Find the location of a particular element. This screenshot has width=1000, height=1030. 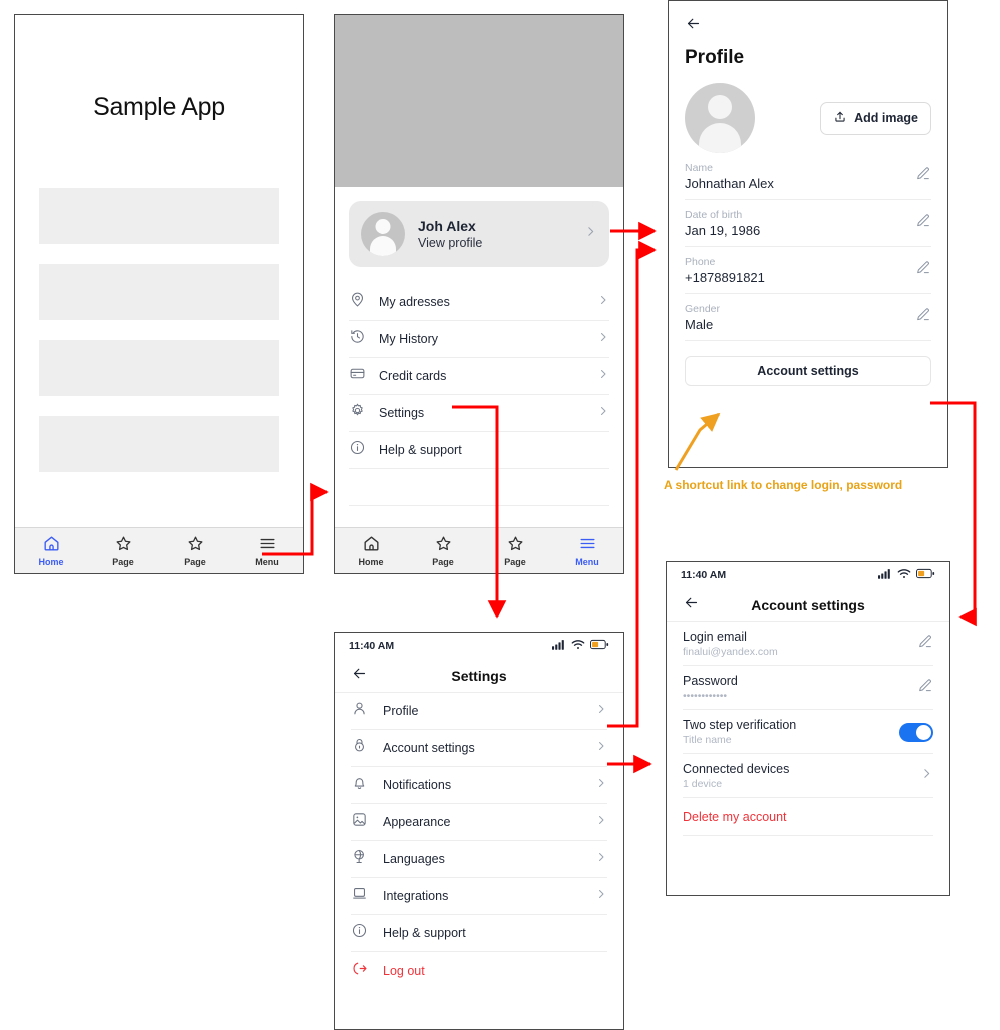

settings-item-notifications: Notifications is located at coordinates (479, 785).